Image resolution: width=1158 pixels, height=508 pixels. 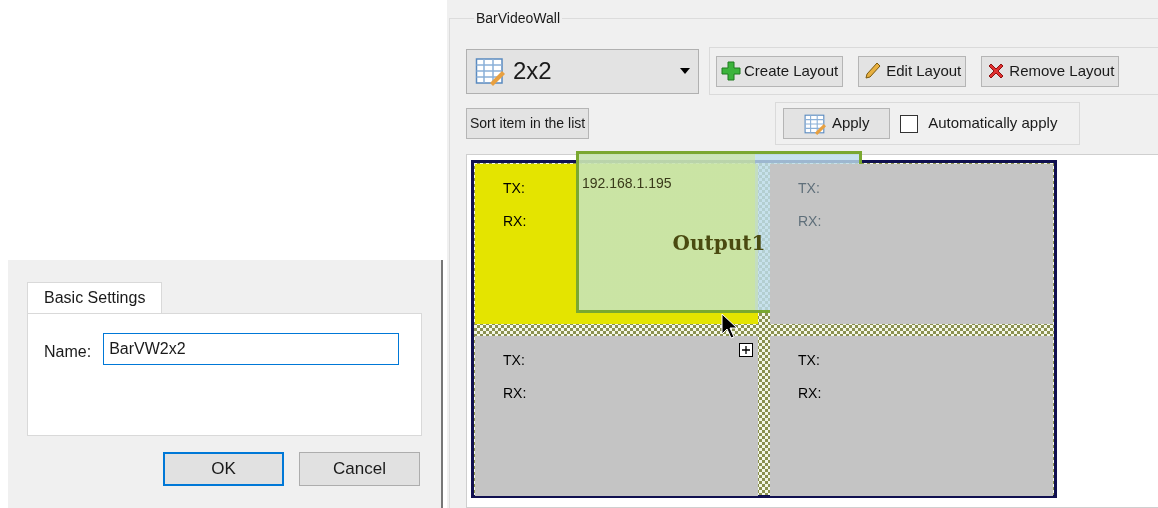 I want to click on layout-dropdown: 2x2, so click(x=582, y=71).